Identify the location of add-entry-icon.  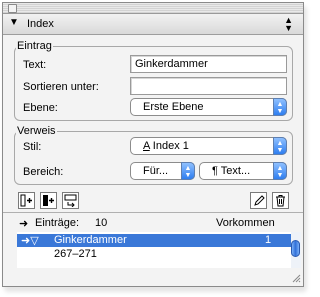
(26, 200).